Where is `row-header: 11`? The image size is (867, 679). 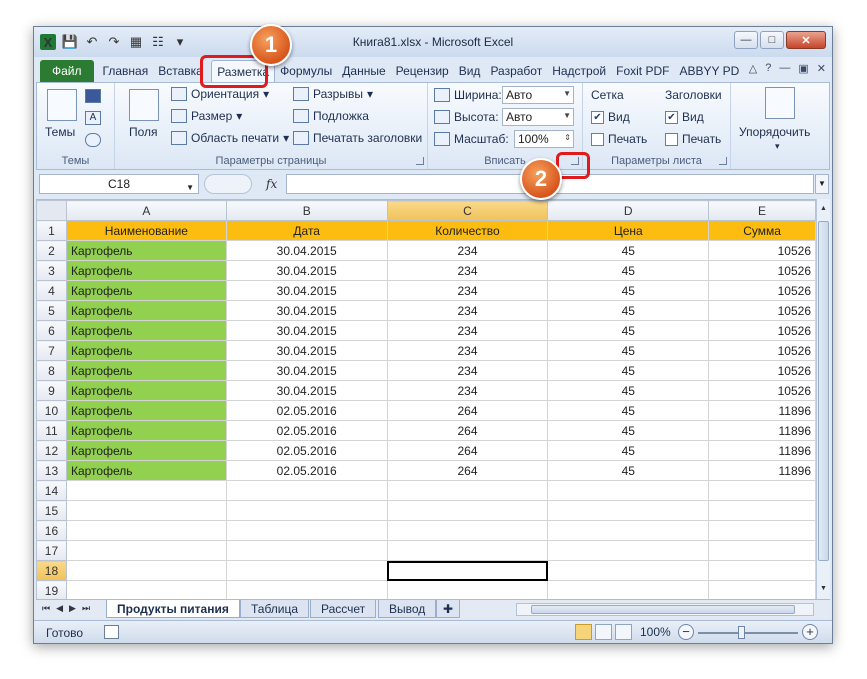
row-header: 11 is located at coordinates (51, 430).